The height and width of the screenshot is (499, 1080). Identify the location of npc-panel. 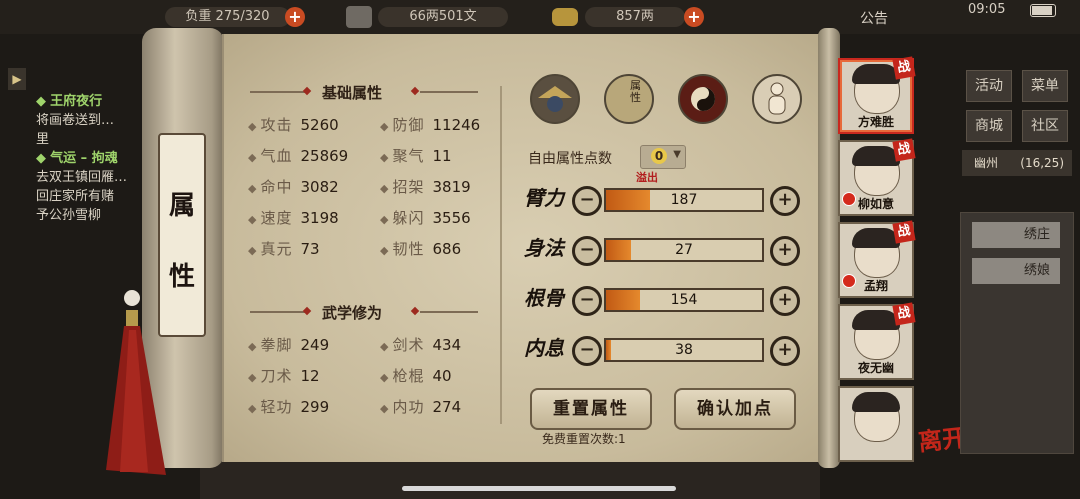
(1017, 333).